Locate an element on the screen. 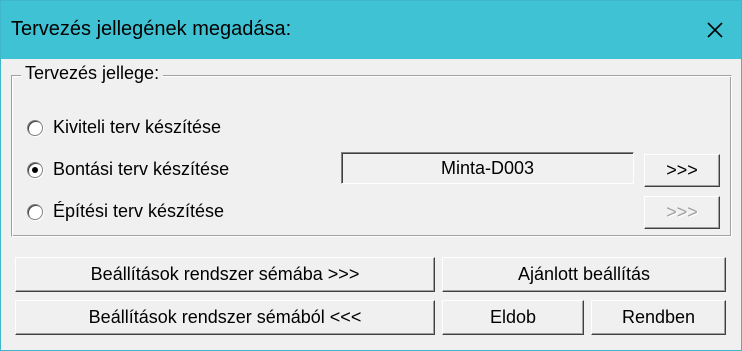 Image resolution: width=742 pixels, height=351 pixels. save-to-schema-button: Beállítások rendszer sémába >>> is located at coordinates (225, 274).